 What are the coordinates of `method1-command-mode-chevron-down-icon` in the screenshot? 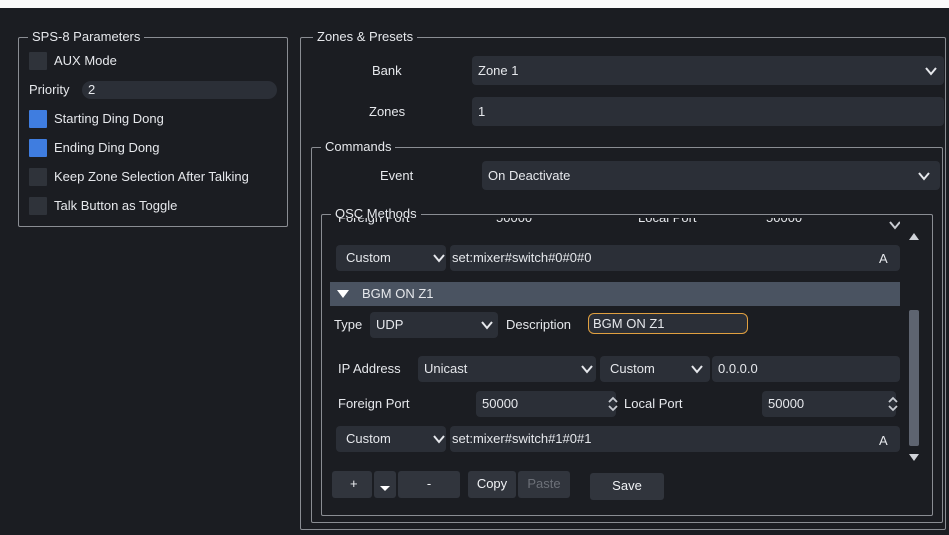 It's located at (439, 439).